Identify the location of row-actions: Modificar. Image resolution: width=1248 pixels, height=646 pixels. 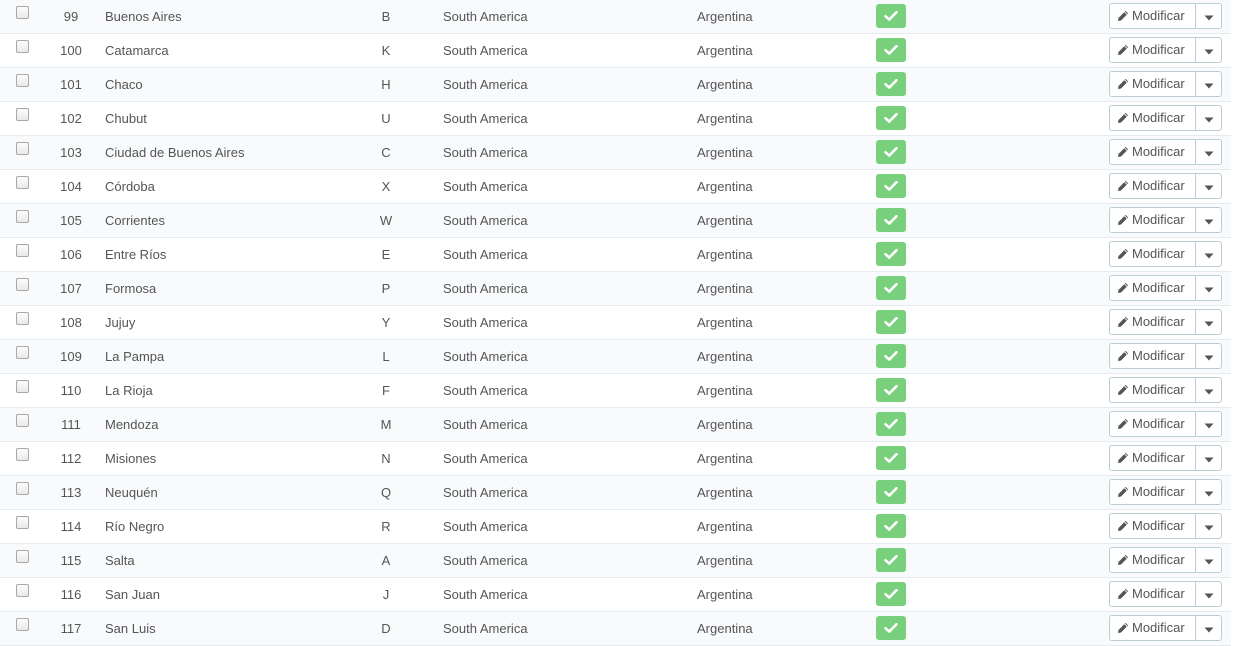
(1166, 50).